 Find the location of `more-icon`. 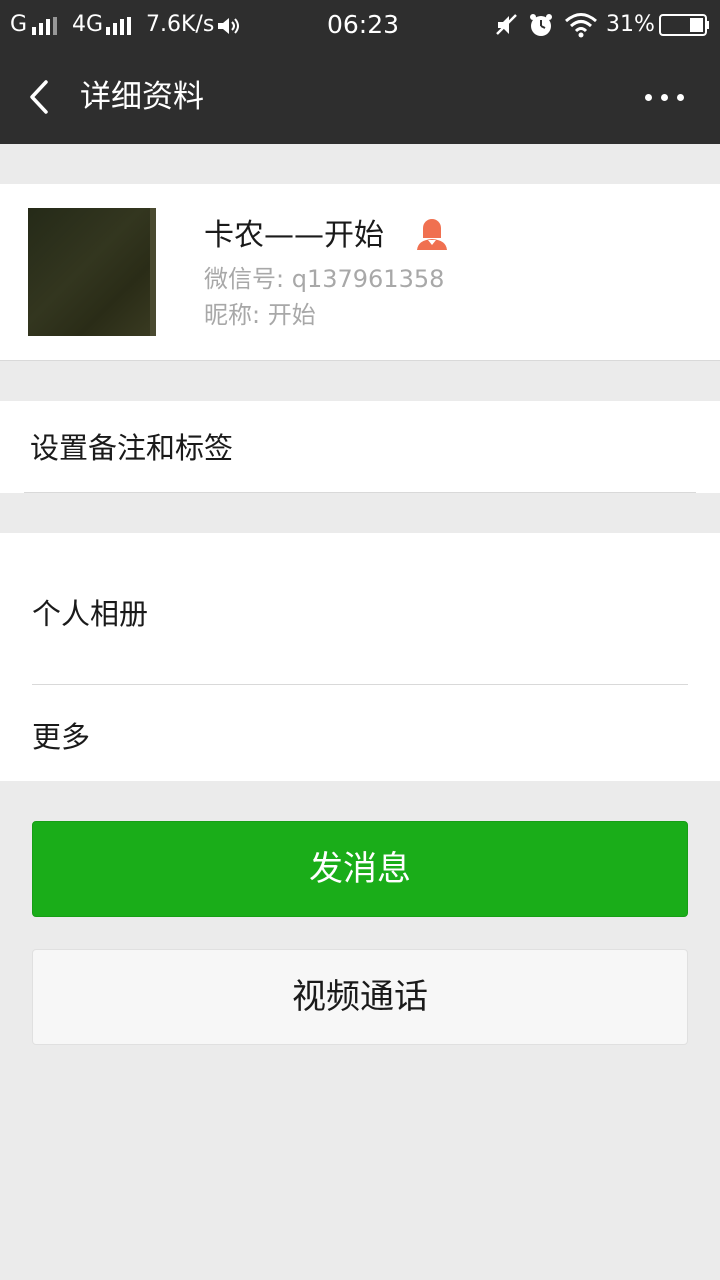

more-icon is located at coordinates (648, 97).